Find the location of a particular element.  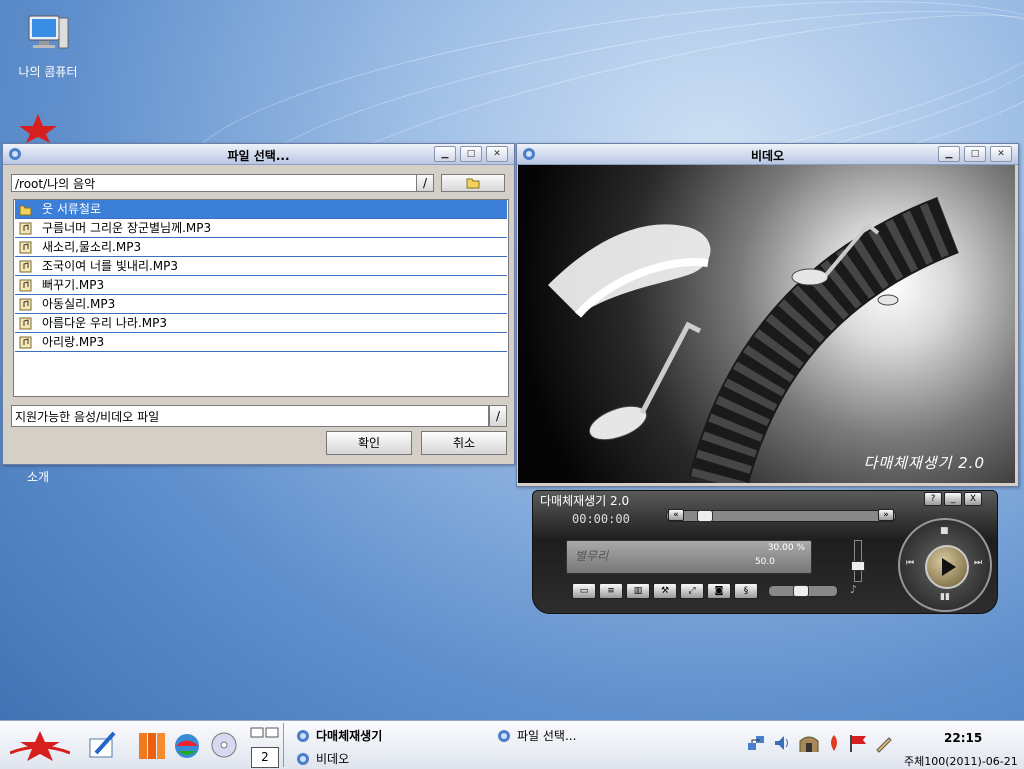

dropdown-icon: / is located at coordinates (498, 416).